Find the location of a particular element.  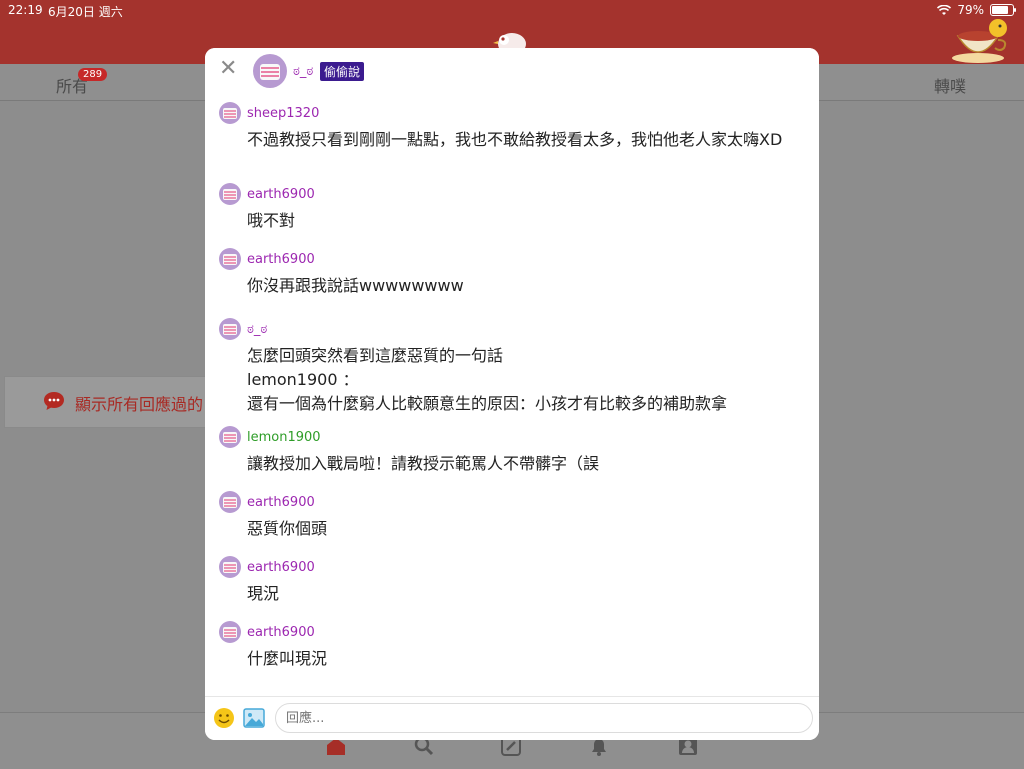

mascot-cup-icon is located at coordinates (981, 41).